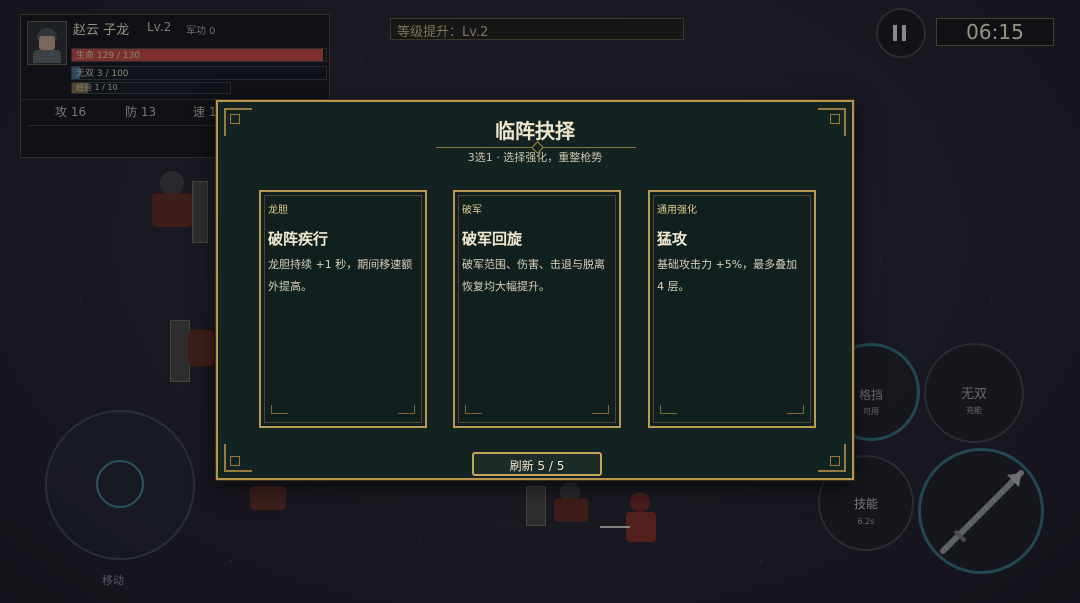  Describe the element at coordinates (535, 157) in the screenshot. I see `dialog-subtitle: 3选1 · 选择强化，重整枪势` at that location.